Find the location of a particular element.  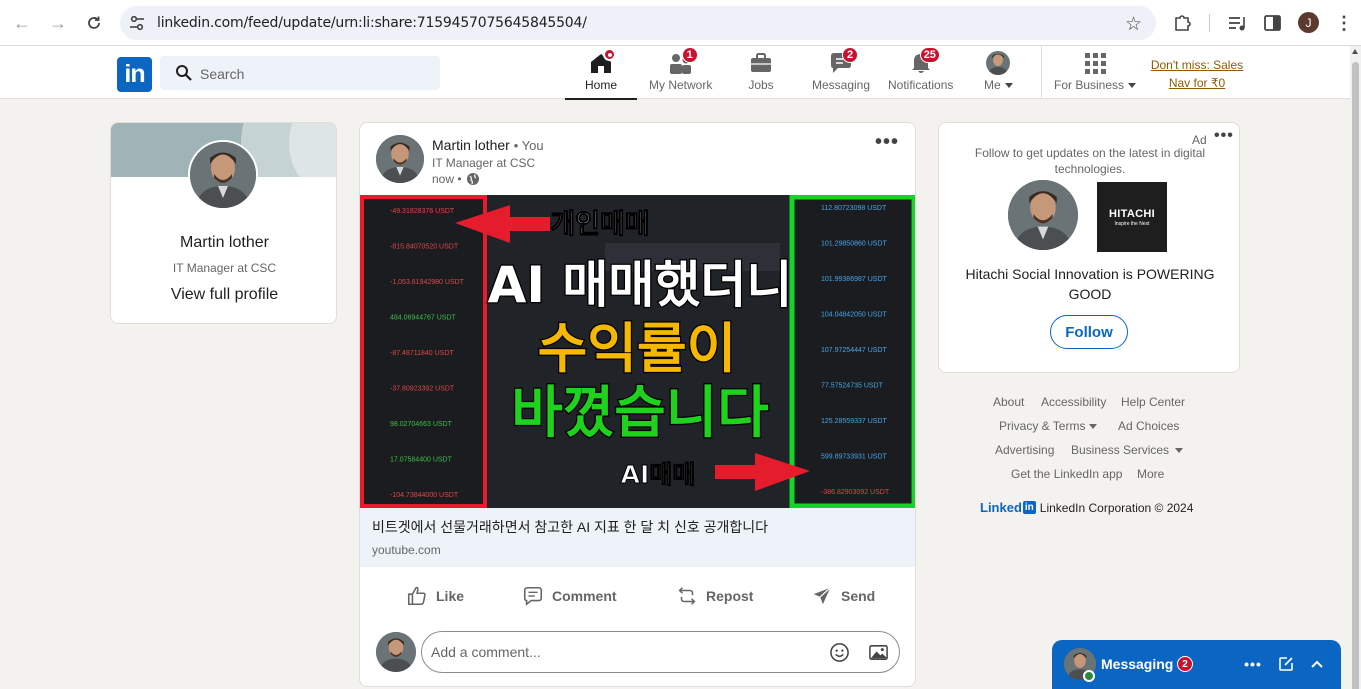

footer-ad-choices: Ad Choices is located at coordinates (1148, 426).